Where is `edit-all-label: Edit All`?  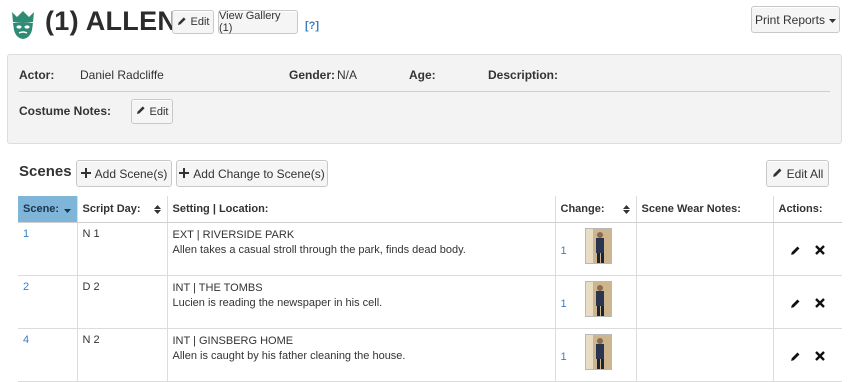 edit-all-label: Edit All is located at coordinates (805, 173).